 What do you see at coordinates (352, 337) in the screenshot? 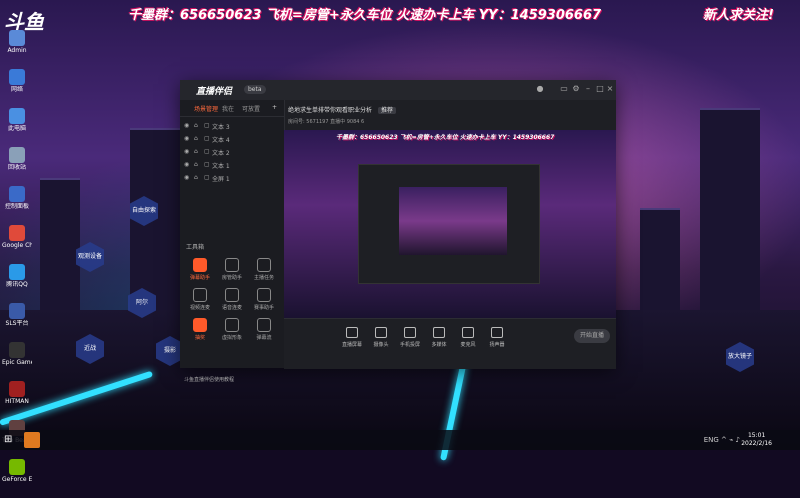
I see `source-button: 直播屏幕` at bounding box center [352, 337].